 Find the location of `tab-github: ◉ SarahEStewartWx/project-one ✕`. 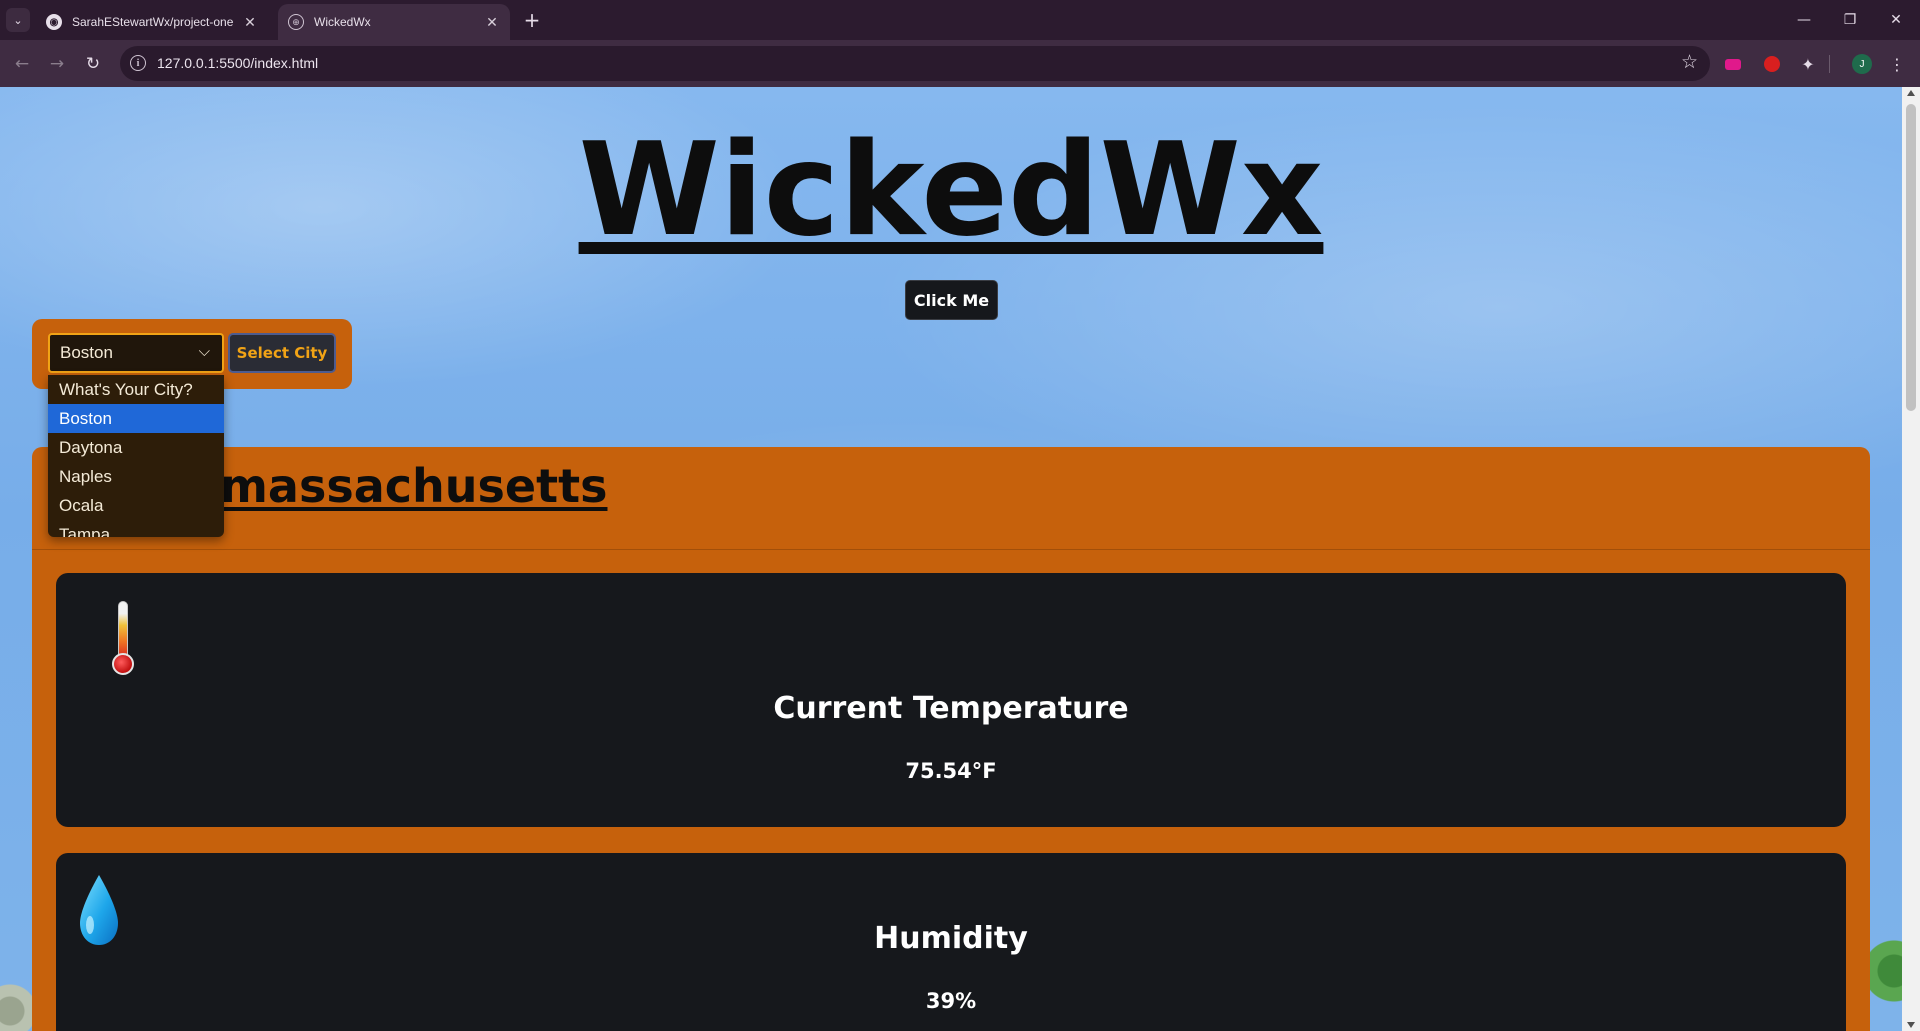

tab-github: ◉ SarahEStewartWx/project-one ✕ is located at coordinates (152, 22).